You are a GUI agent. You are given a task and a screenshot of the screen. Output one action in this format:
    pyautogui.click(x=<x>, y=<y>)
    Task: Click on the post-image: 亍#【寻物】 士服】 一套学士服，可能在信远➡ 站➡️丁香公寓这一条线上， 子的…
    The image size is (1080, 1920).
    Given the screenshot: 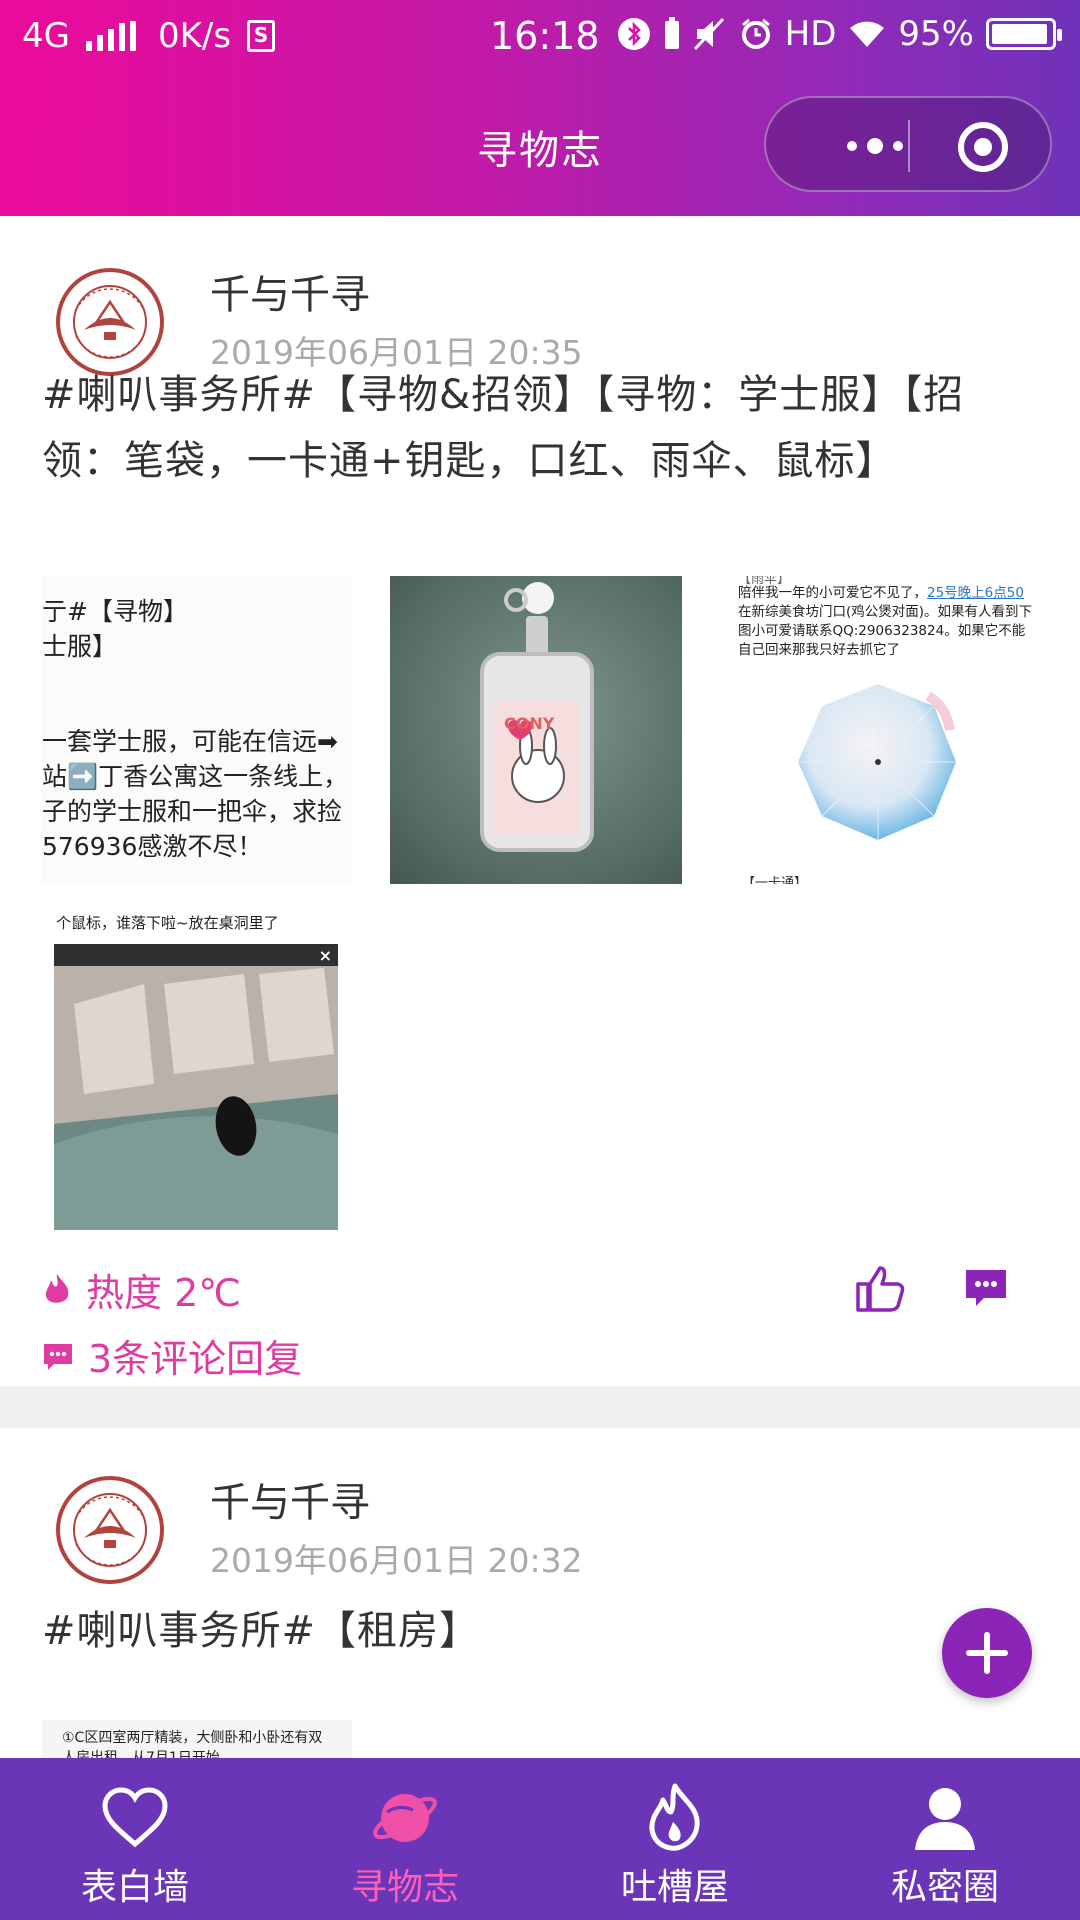 What is the action you would take?
    pyautogui.click(x=197, y=730)
    